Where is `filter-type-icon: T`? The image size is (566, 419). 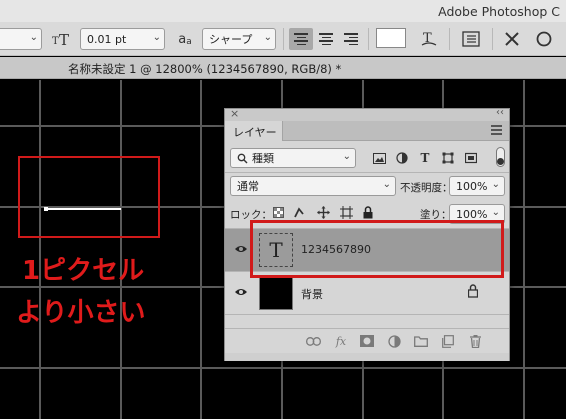 filter-type-icon: T is located at coordinates (425, 158).